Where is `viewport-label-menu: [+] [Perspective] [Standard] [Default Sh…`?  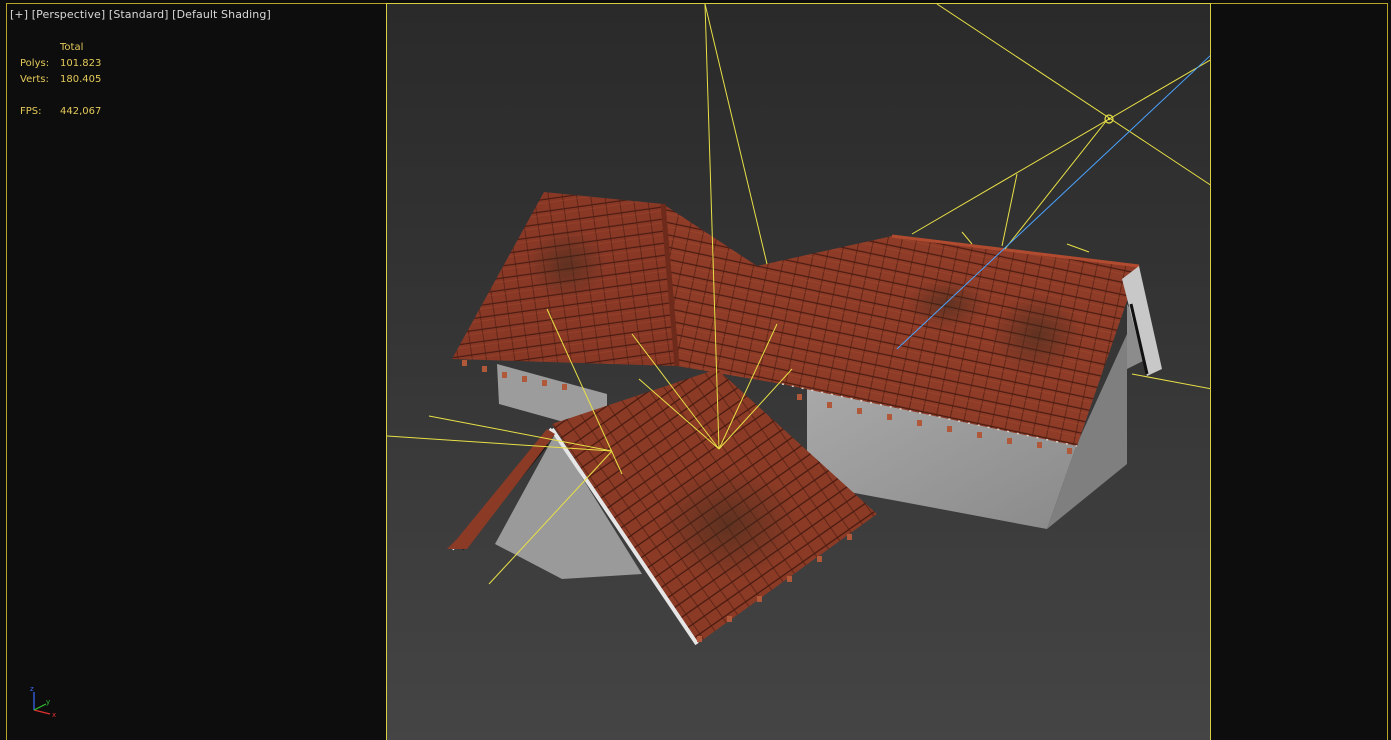 viewport-label-menu: [+] [Perspective] [Standard] [Default Sh… is located at coordinates (140, 14).